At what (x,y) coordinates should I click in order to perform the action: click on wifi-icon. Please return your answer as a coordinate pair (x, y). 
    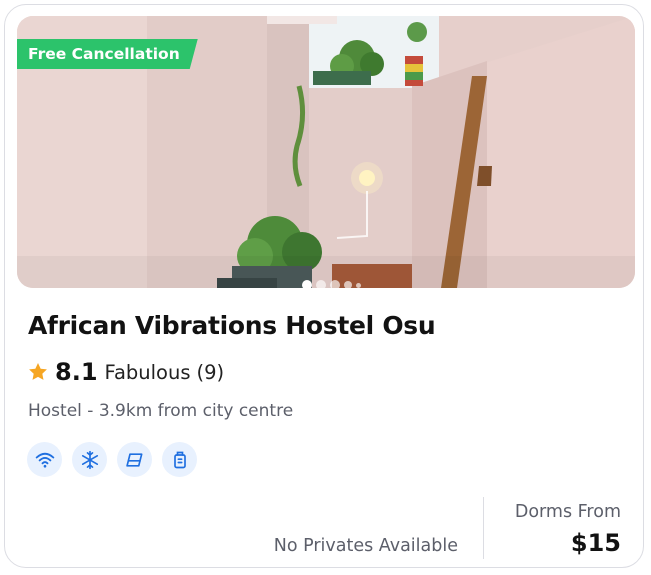
    Looking at the image, I should click on (44, 460).